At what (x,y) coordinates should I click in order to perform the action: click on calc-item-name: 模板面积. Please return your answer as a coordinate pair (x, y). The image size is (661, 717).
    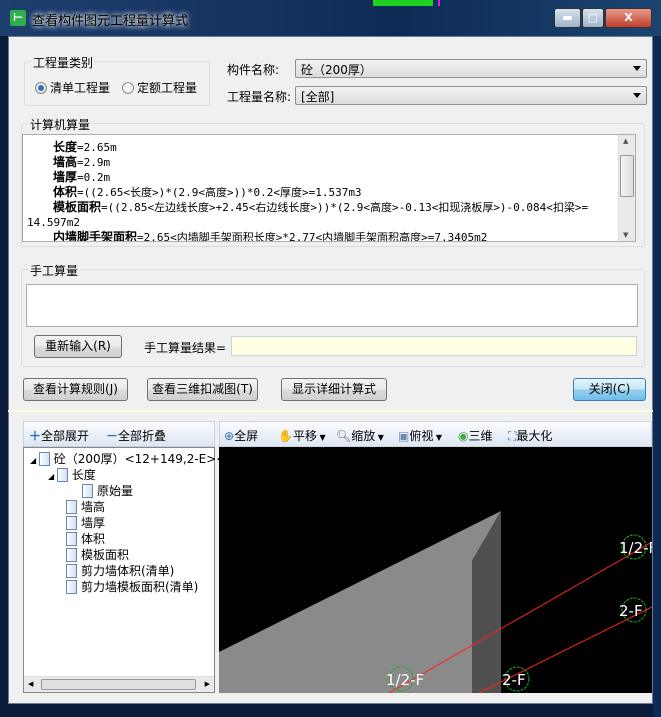
    Looking at the image, I should click on (77, 207).